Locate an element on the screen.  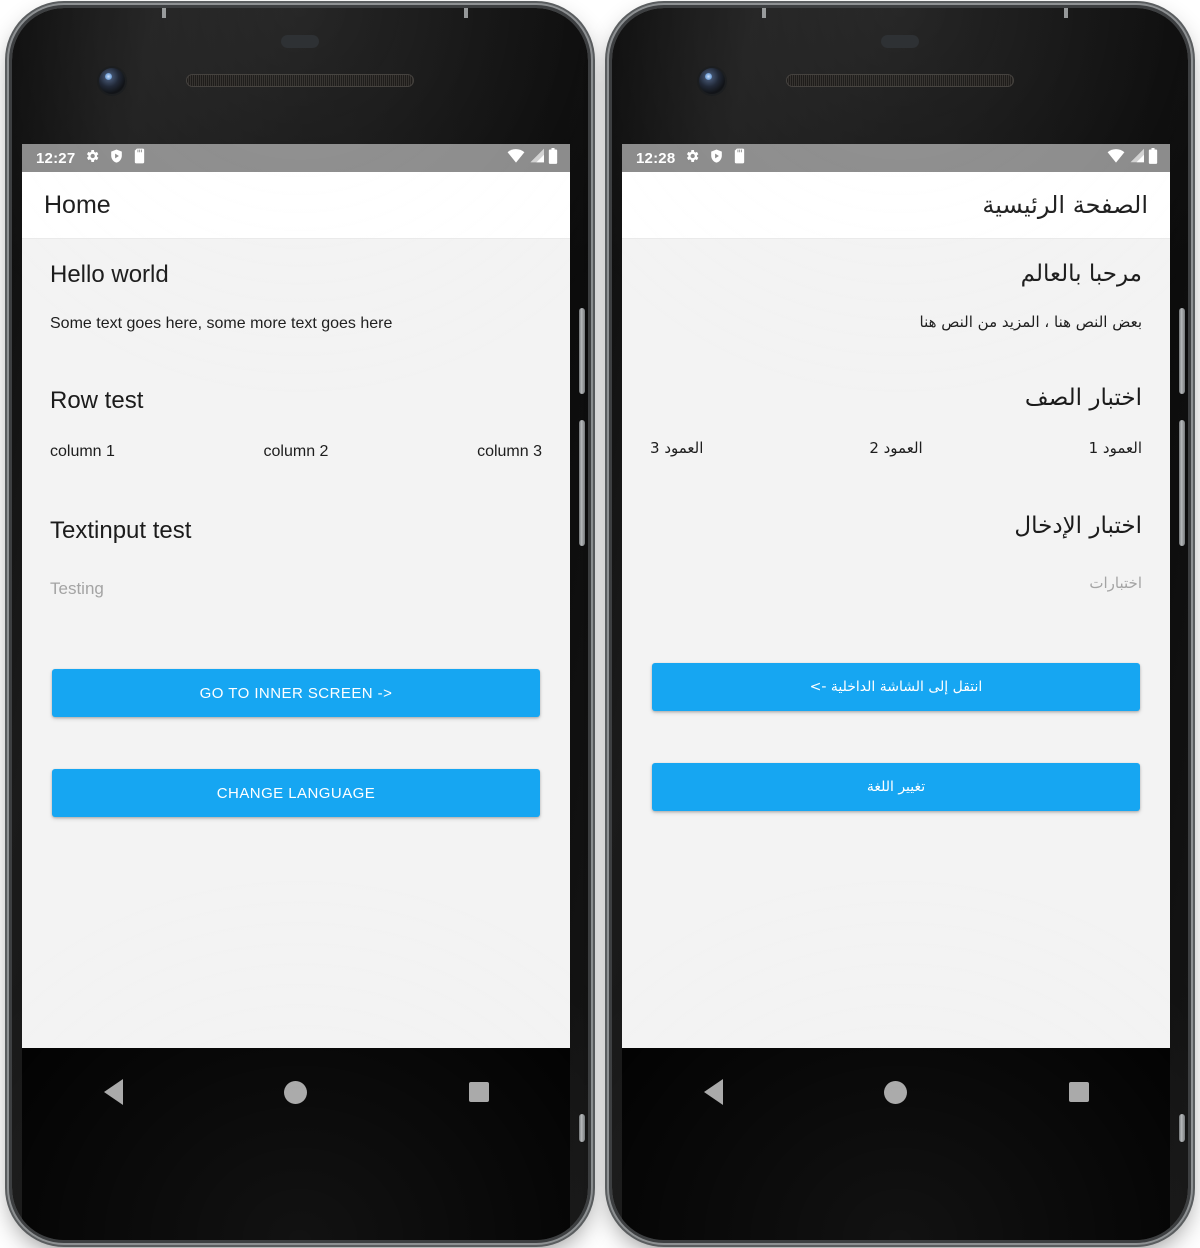
row-cell-2: العمود 2 is located at coordinates (896, 448).